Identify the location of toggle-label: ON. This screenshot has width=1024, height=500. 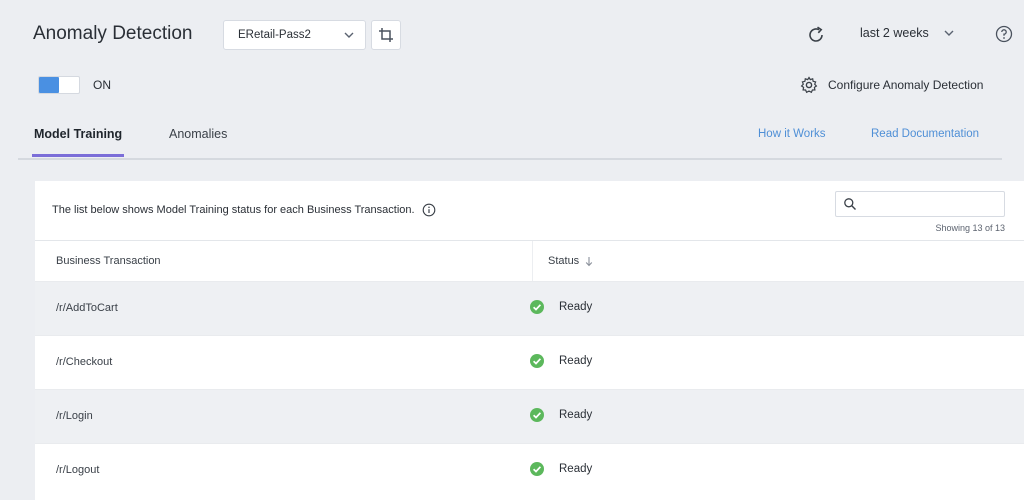
(102, 85).